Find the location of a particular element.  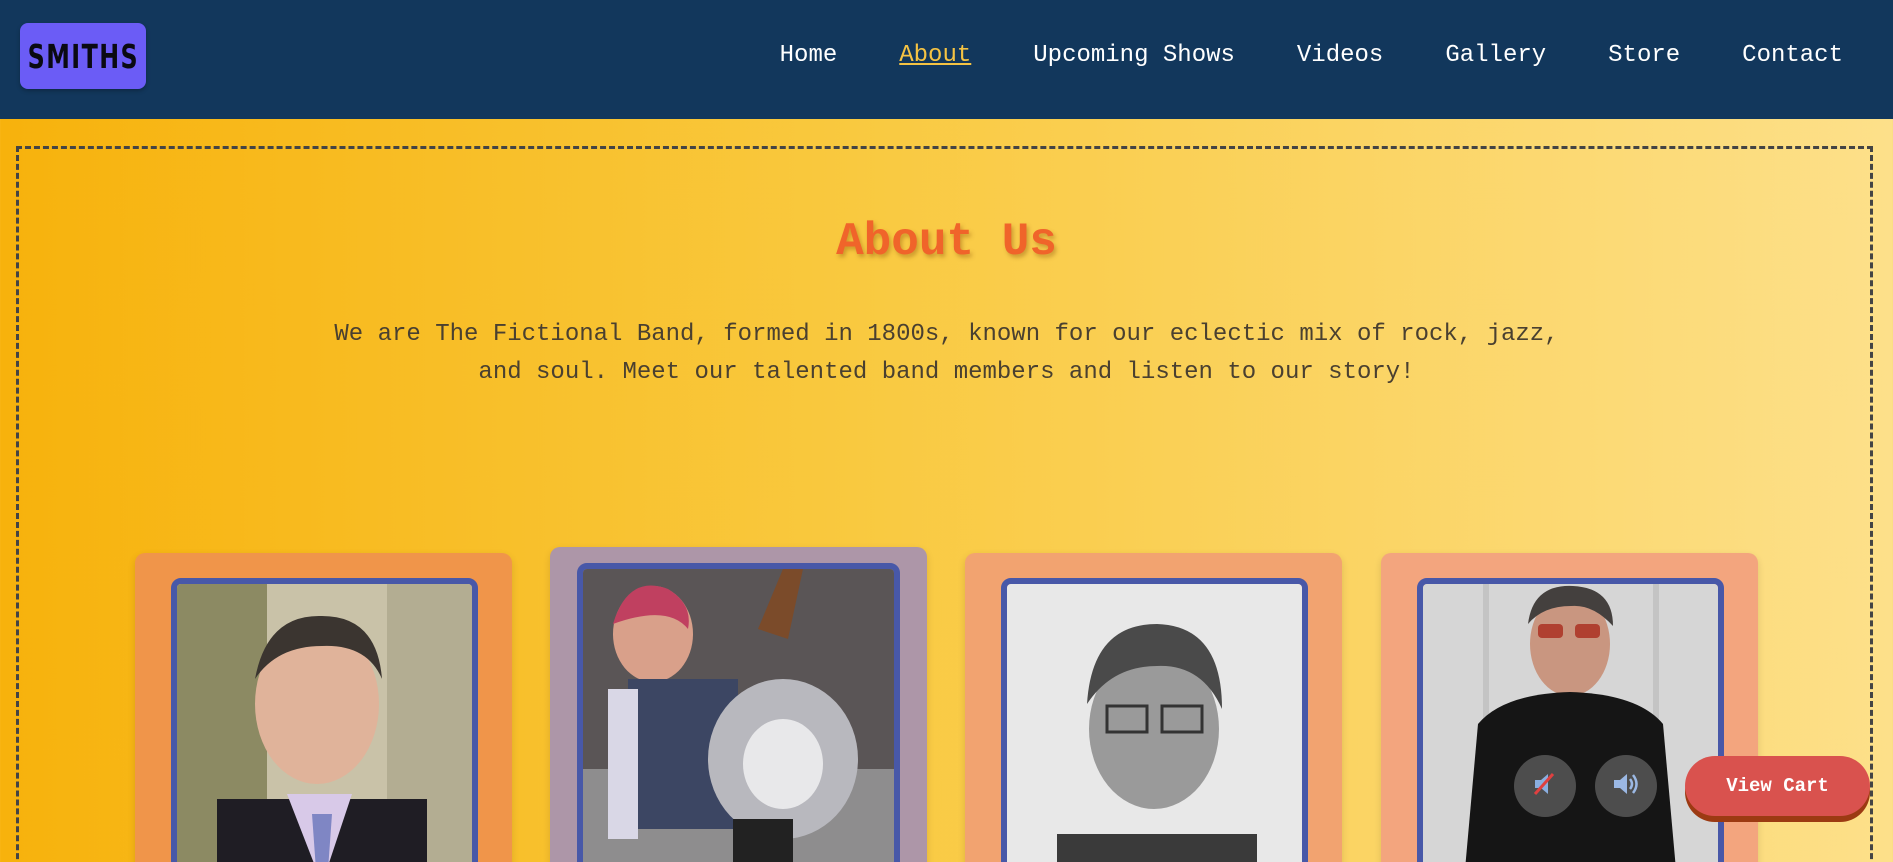

mute-button is located at coordinates (1545, 786).